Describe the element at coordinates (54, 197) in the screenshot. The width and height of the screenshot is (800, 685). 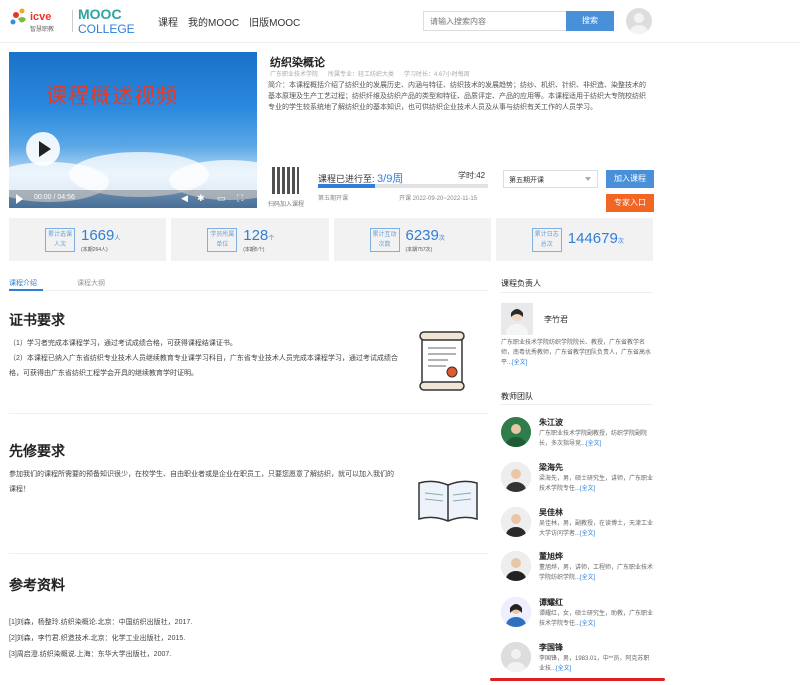
I see `video-time: 00:00 / 04:56` at that location.